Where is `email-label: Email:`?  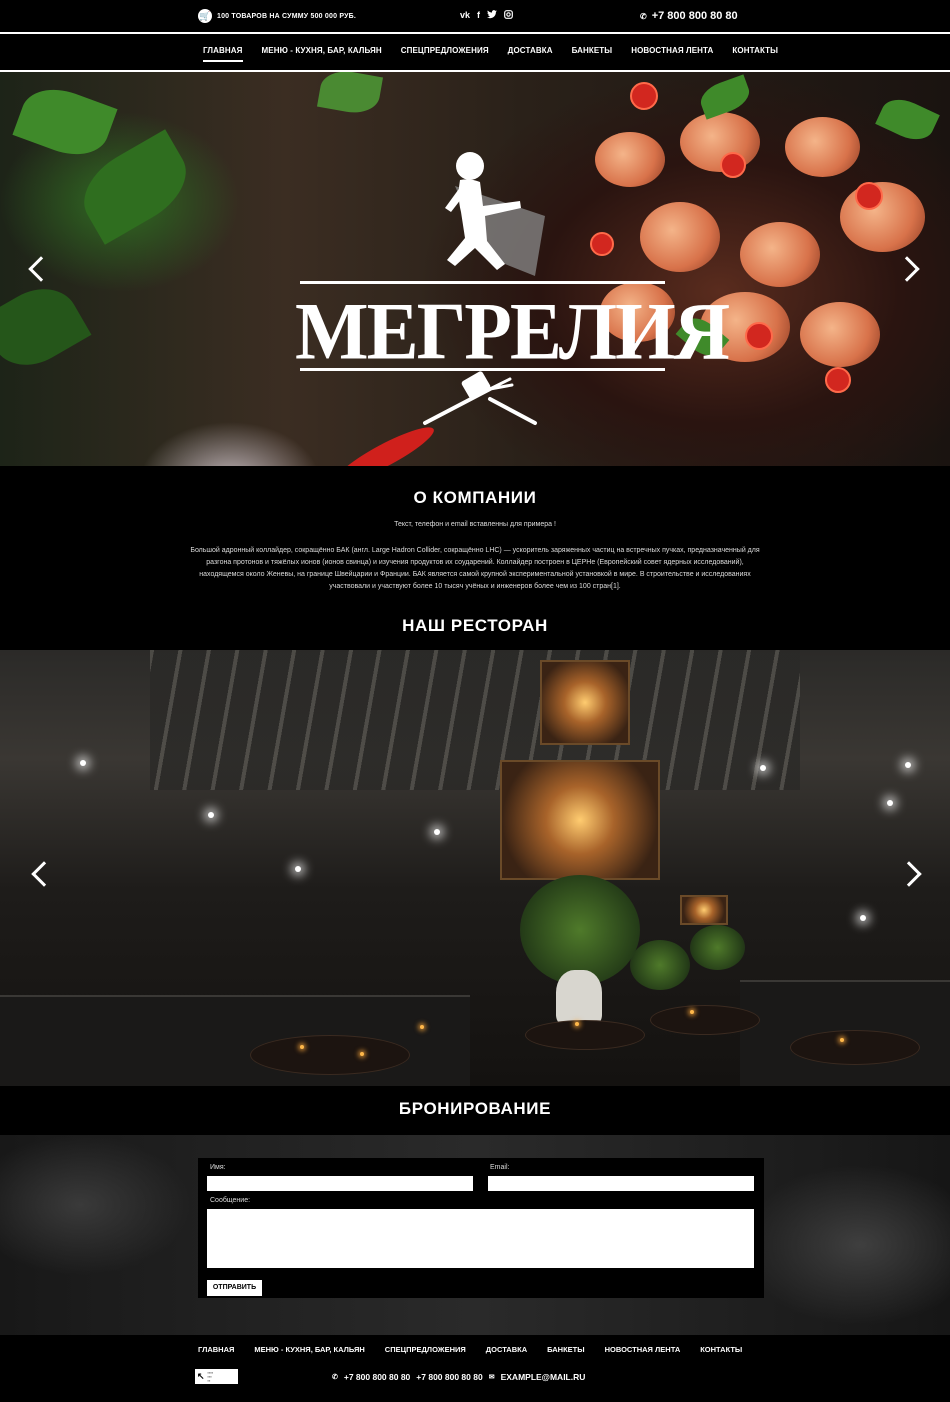 email-label: Email: is located at coordinates (500, 1167).